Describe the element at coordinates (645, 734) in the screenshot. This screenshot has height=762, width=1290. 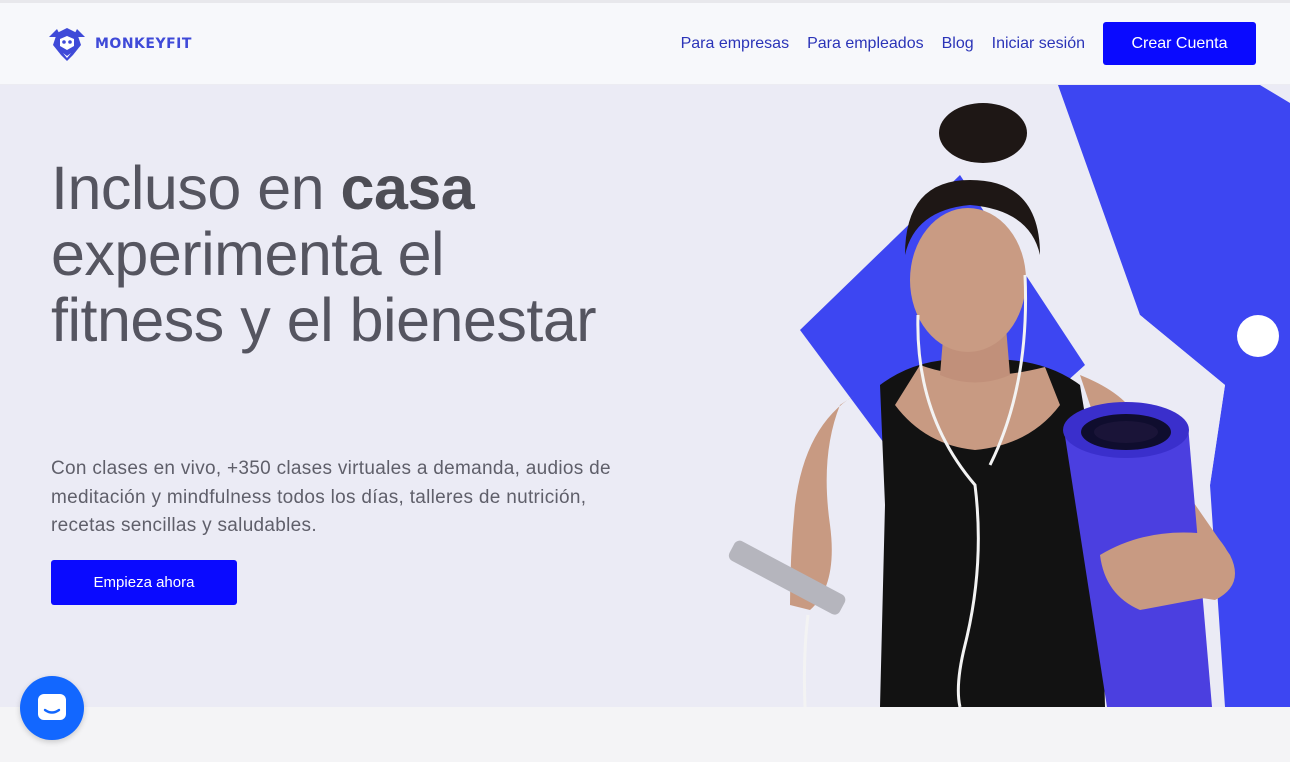
I see `next-section-strip` at that location.